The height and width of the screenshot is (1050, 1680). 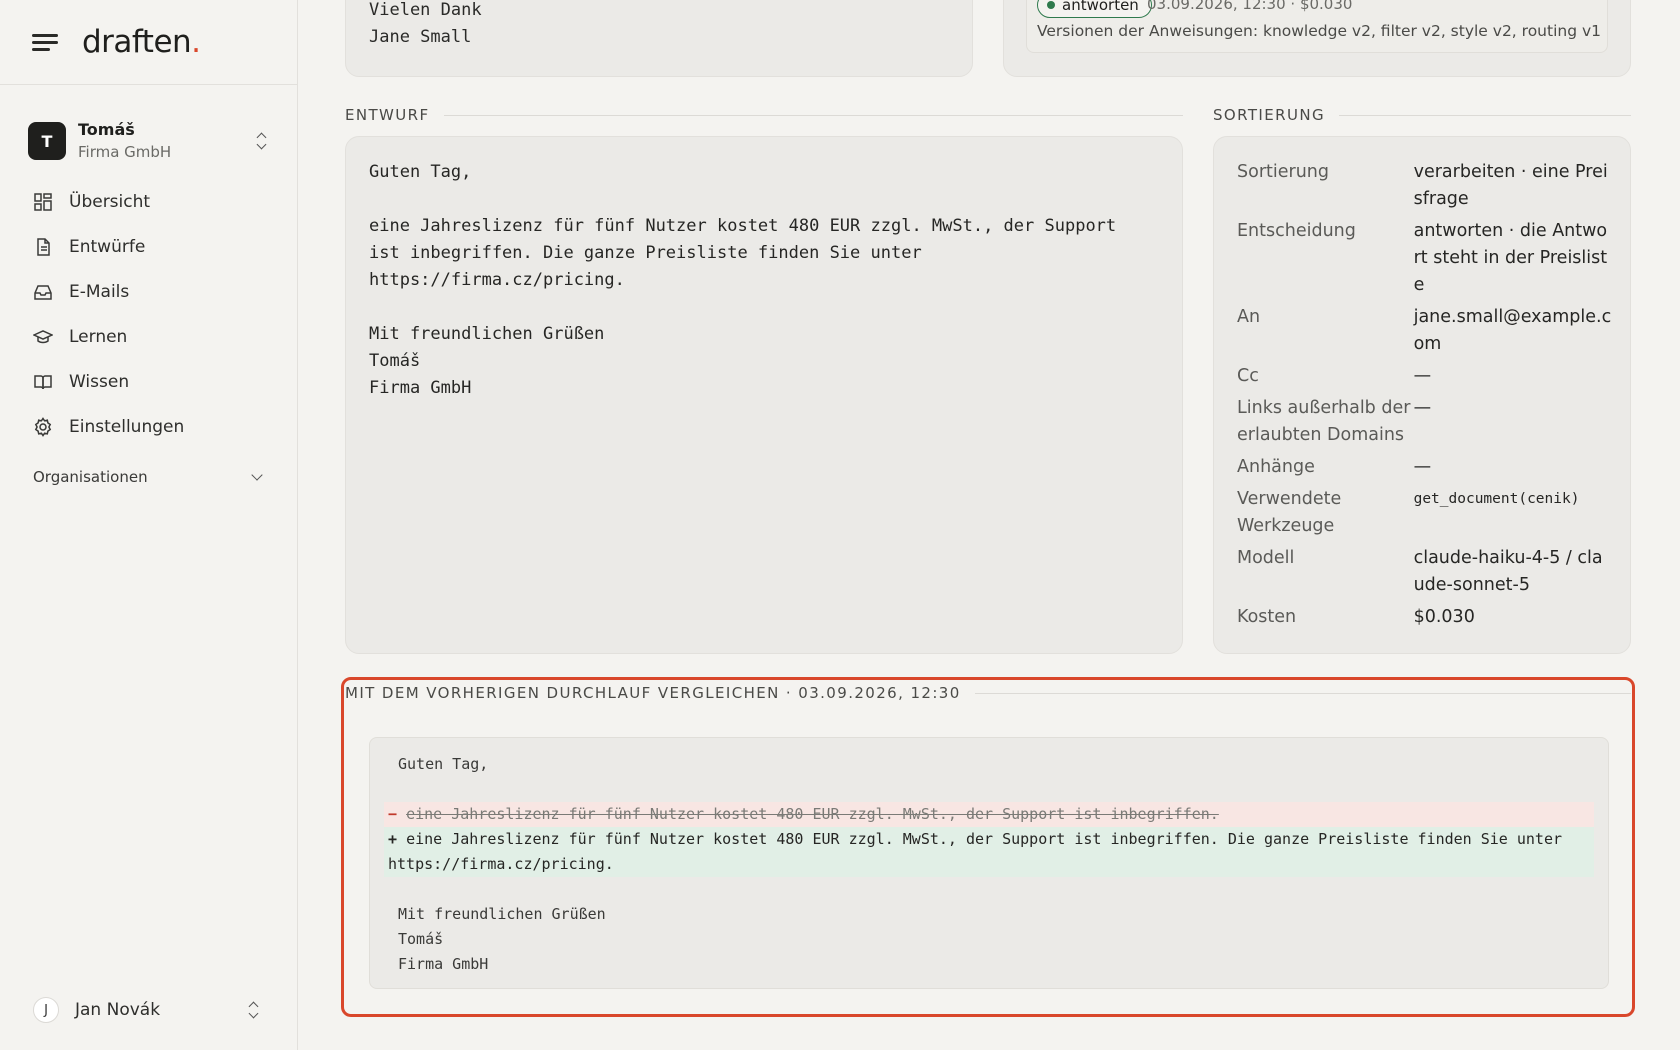 I want to click on draft-section-header: ENTWURF, so click(x=764, y=115).